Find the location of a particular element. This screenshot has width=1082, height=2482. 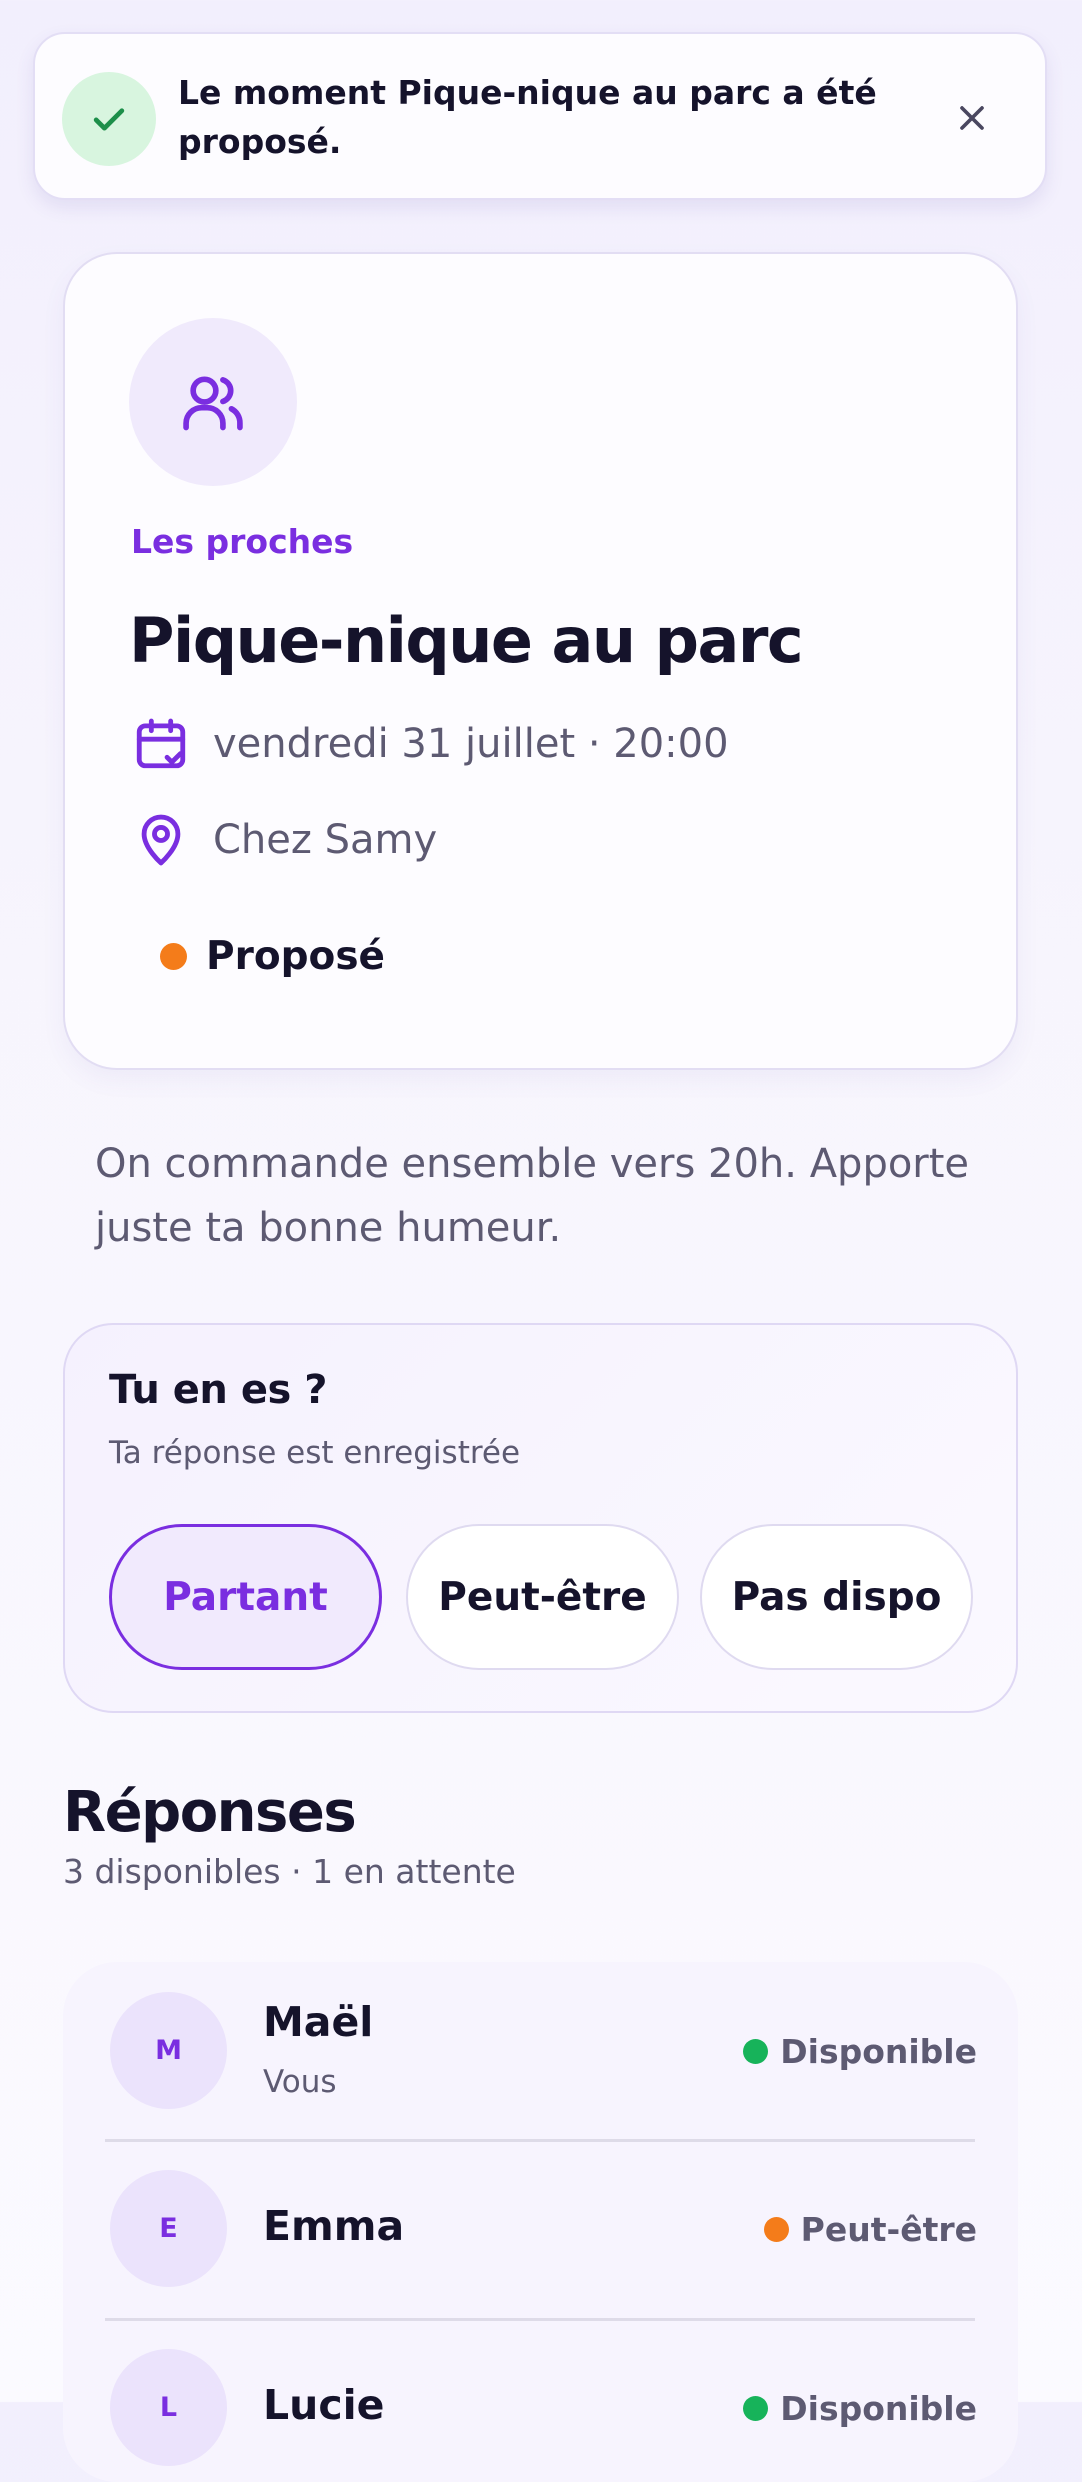

event-location: Chez Samy is located at coordinates (325, 840).